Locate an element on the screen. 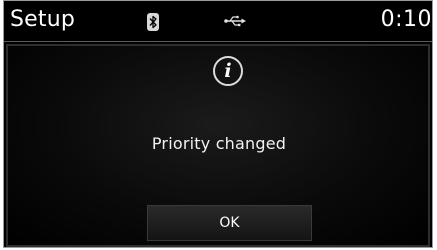 Image resolution: width=437 pixels, height=250 pixels. ok-button: OK is located at coordinates (229, 223).